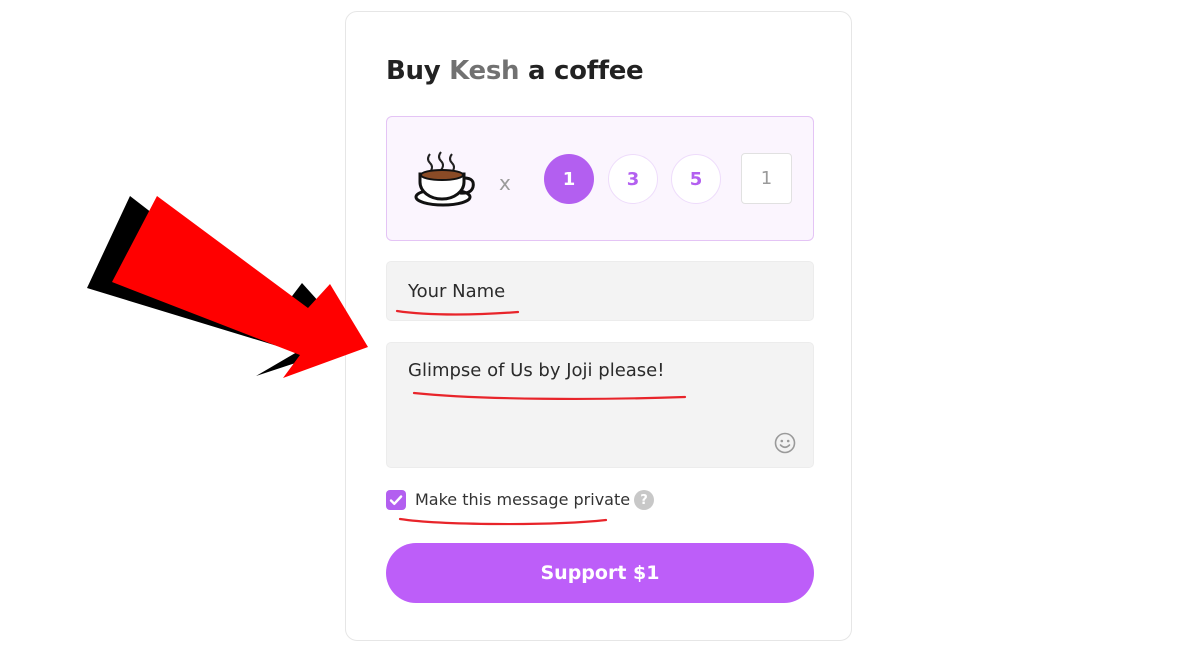  Describe the element at coordinates (766, 178) in the screenshot. I see `custom-quantity-input: 1` at that location.